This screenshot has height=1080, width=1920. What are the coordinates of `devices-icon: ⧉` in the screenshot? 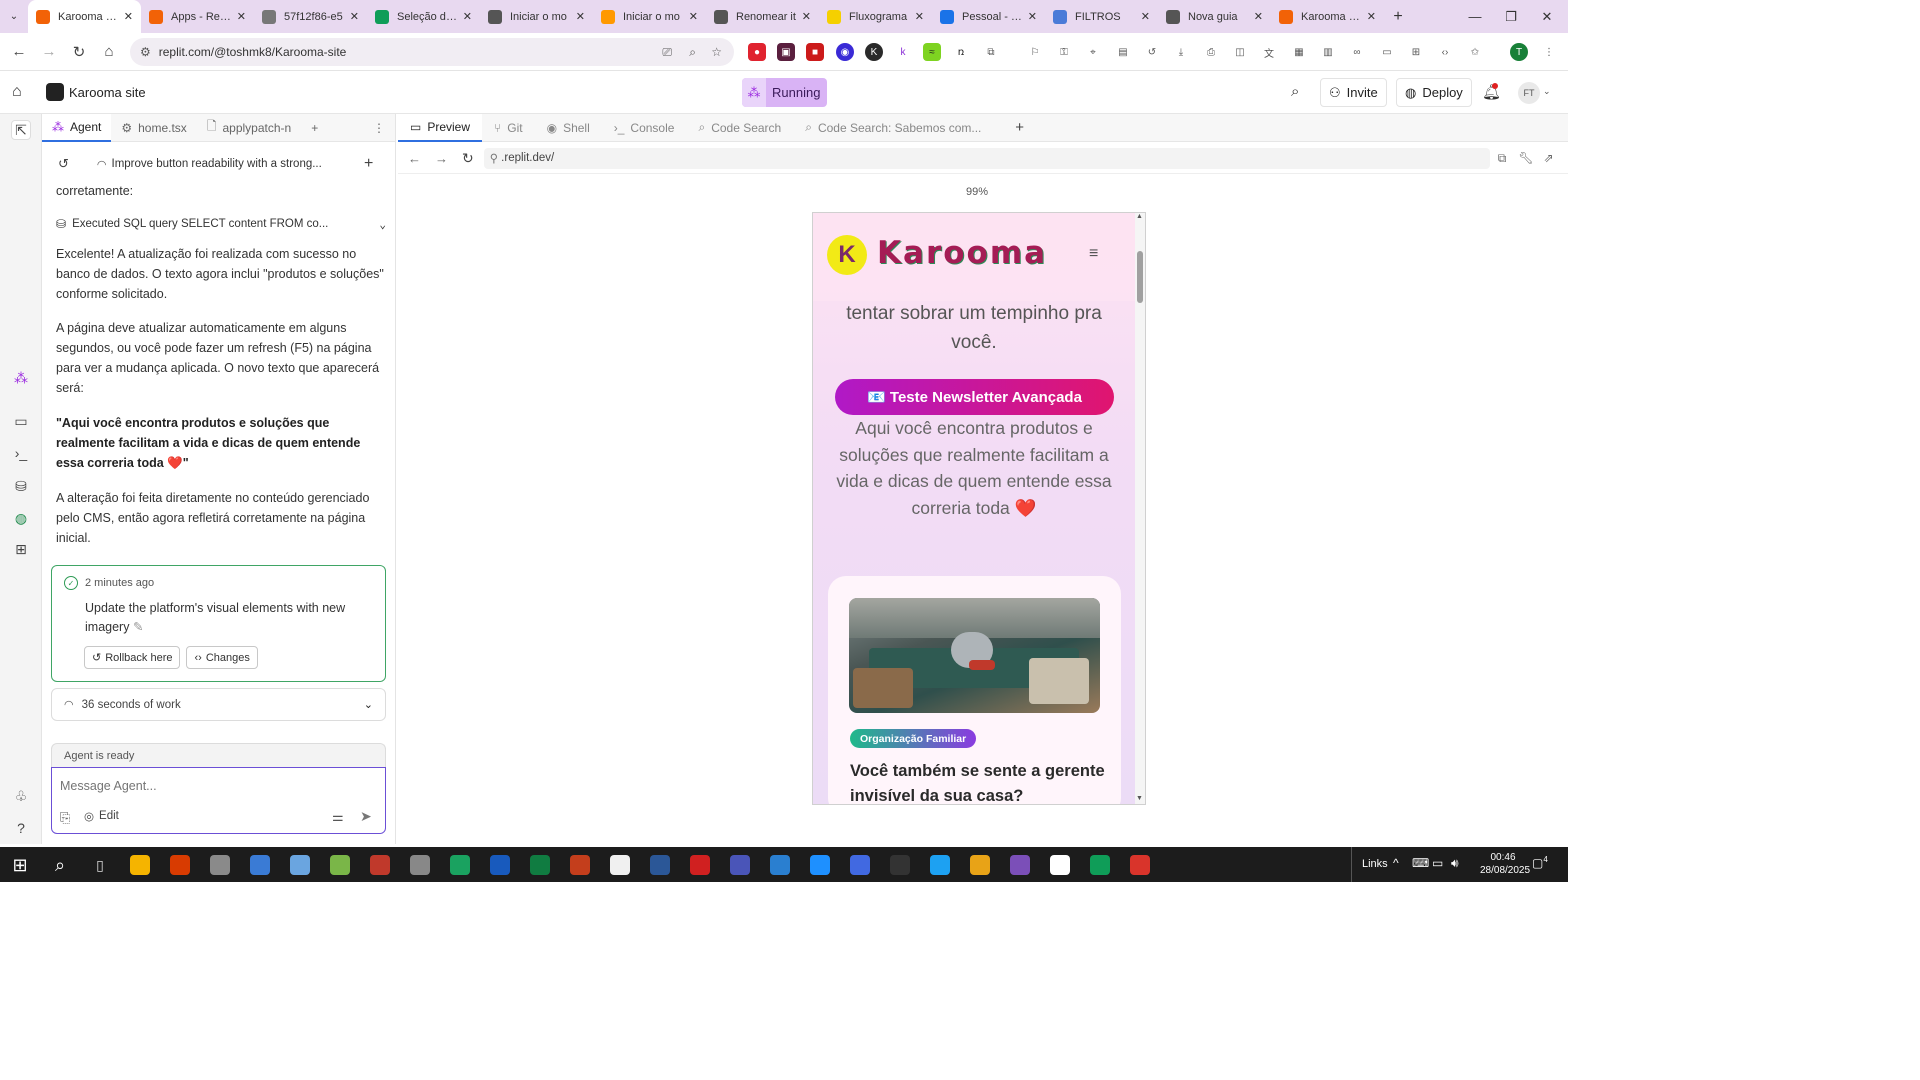 It's located at (1502, 158).